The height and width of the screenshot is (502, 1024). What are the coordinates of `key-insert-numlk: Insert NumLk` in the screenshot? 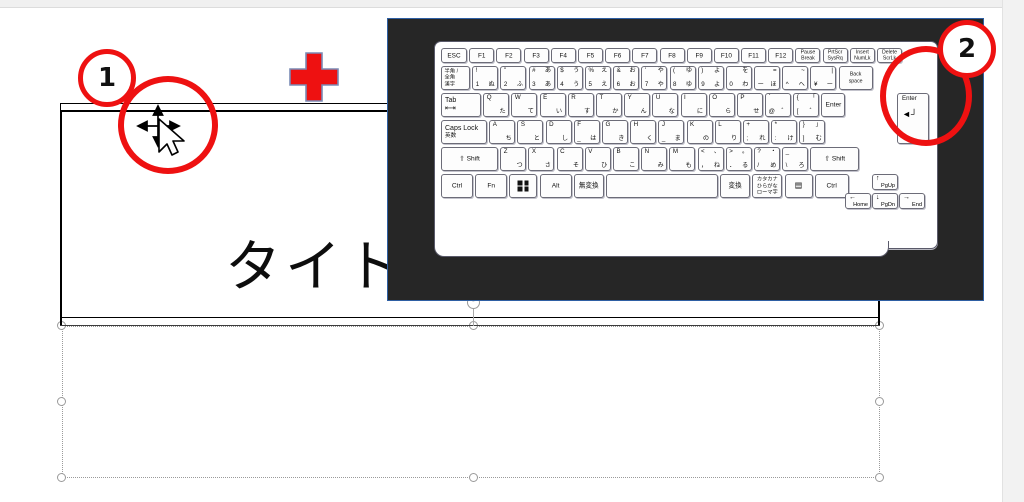 It's located at (862, 55).